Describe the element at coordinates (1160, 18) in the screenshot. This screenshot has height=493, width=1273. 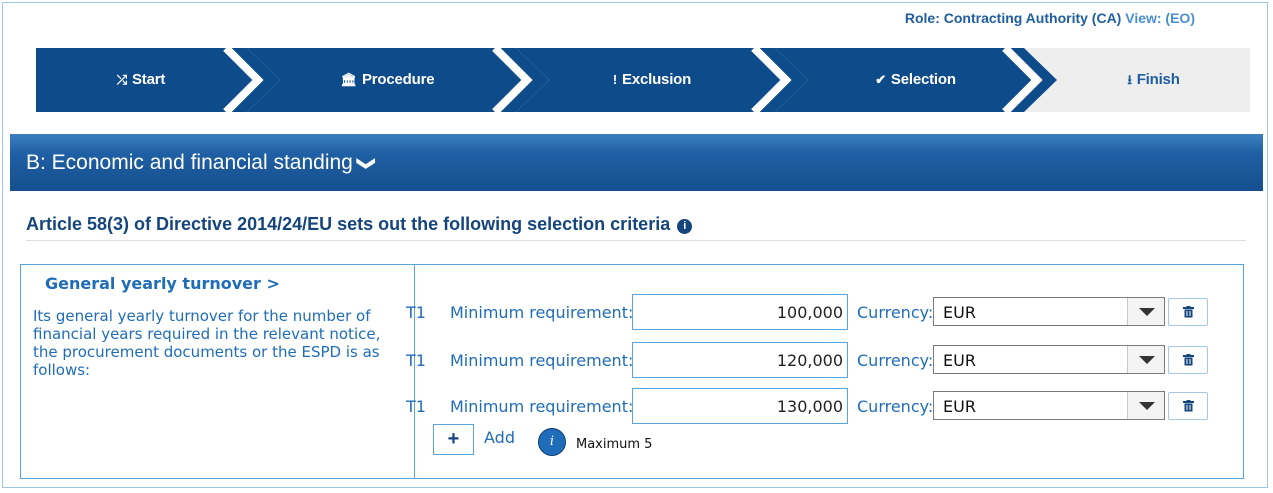
I see `view-link: View: (EO)` at that location.